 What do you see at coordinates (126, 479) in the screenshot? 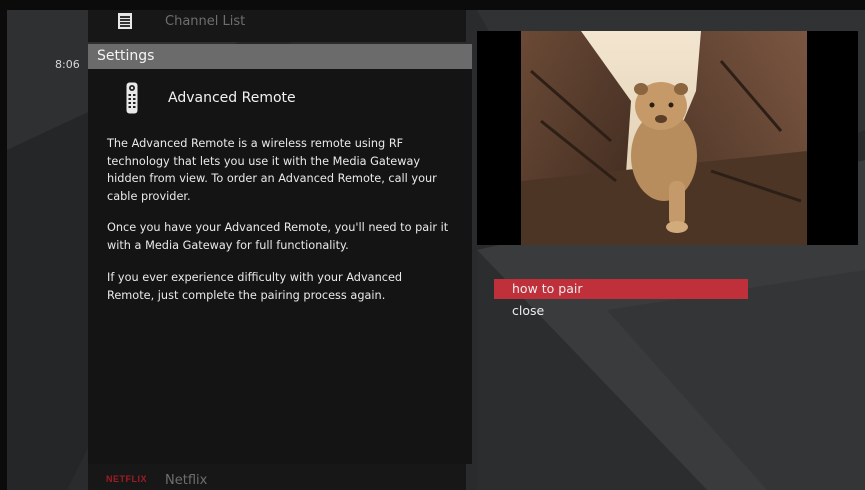
I see `netflix-logo: NETFLIX` at bounding box center [126, 479].